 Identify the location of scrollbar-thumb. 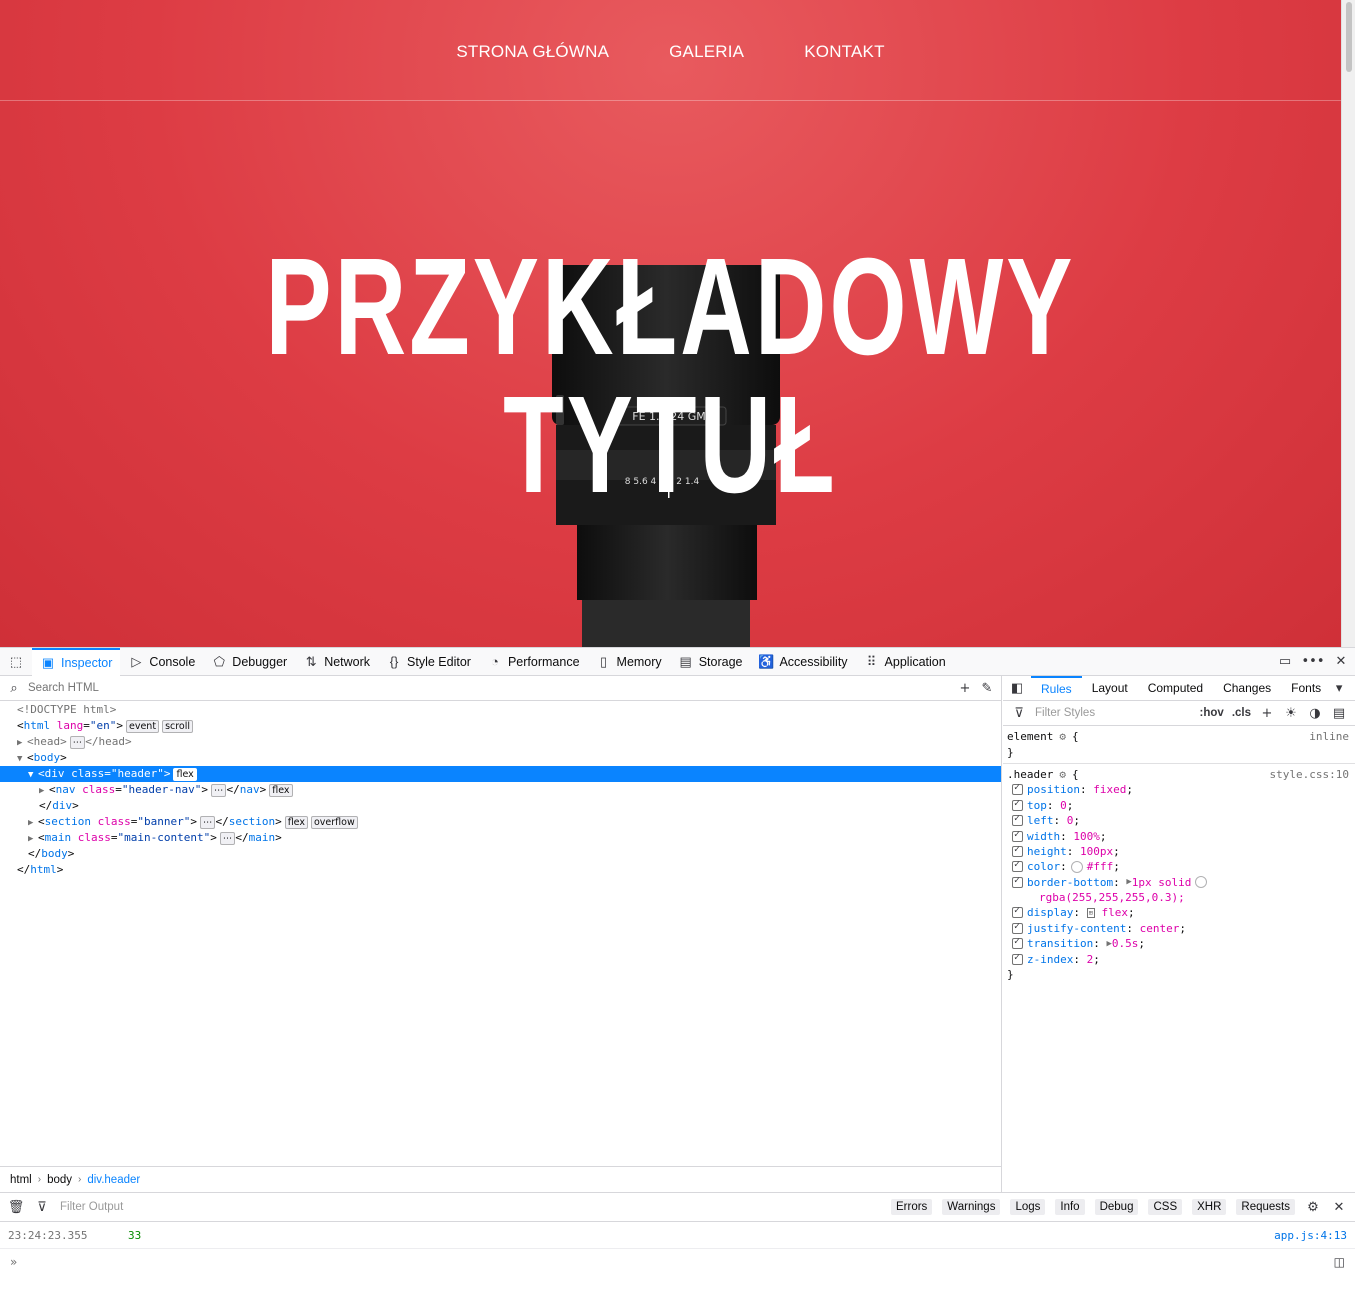
(1349, 37).